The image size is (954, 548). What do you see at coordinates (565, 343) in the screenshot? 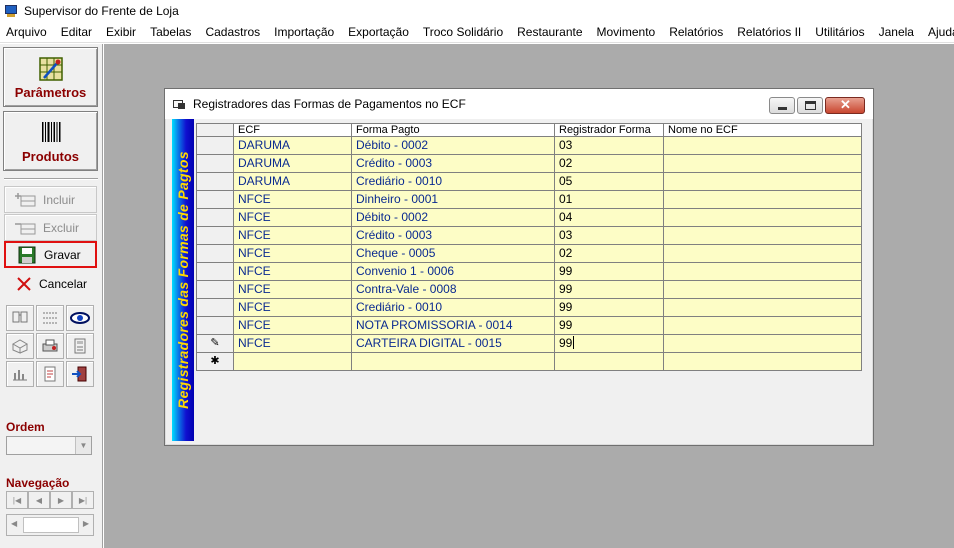
I see `cell-registrador-value: 99` at bounding box center [565, 343].